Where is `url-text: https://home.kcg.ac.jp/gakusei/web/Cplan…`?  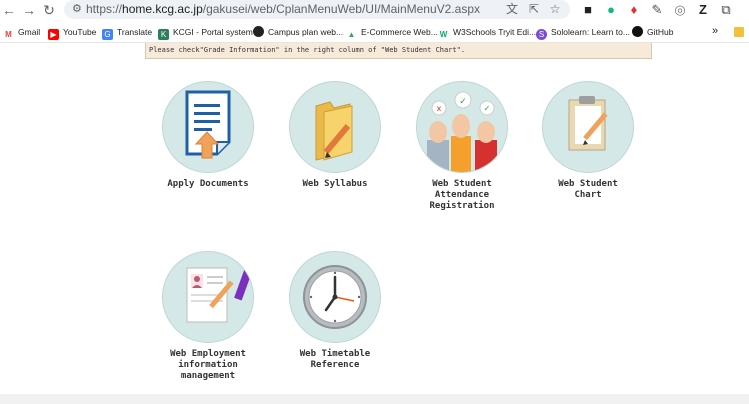
url-text: https://home.kcg.ac.jp/gakusei/web/Cplan… is located at coordinates (283, 9).